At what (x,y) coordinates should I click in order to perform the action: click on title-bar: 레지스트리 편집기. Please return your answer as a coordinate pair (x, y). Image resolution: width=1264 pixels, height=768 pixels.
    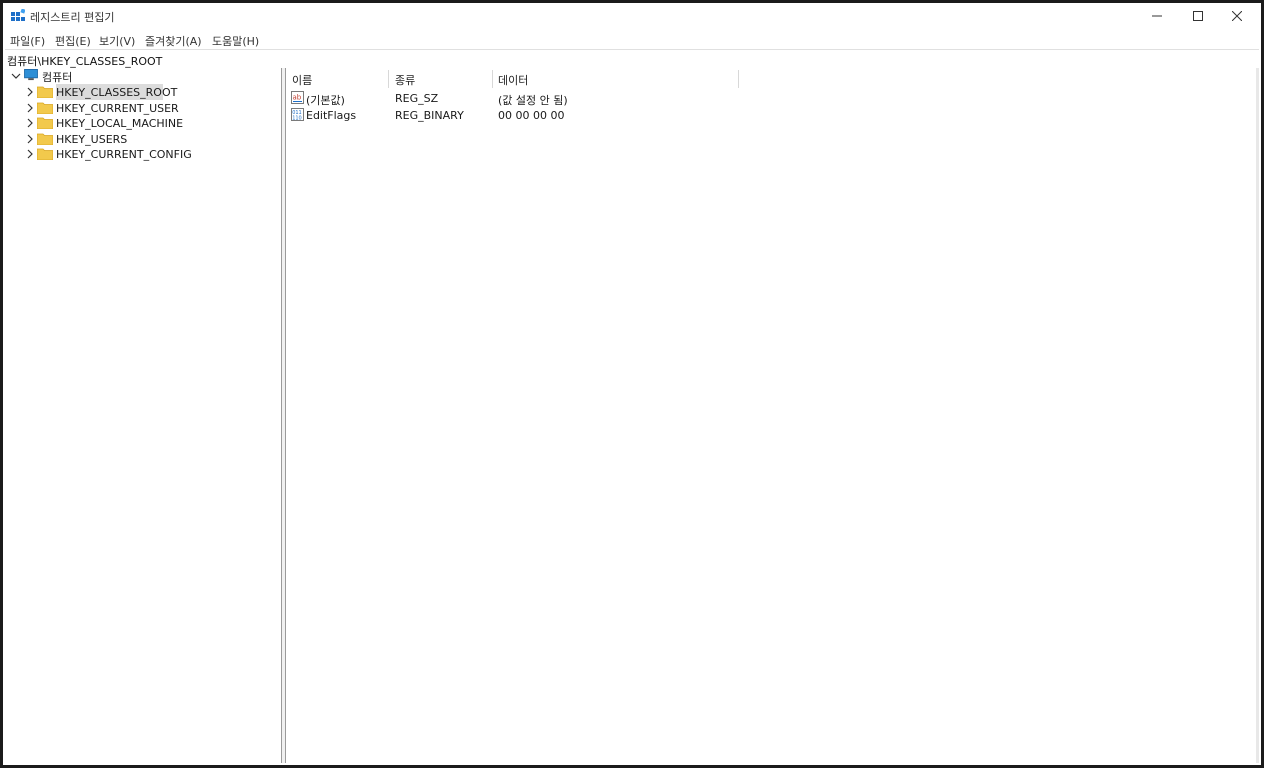
    Looking at the image, I should click on (632, 16).